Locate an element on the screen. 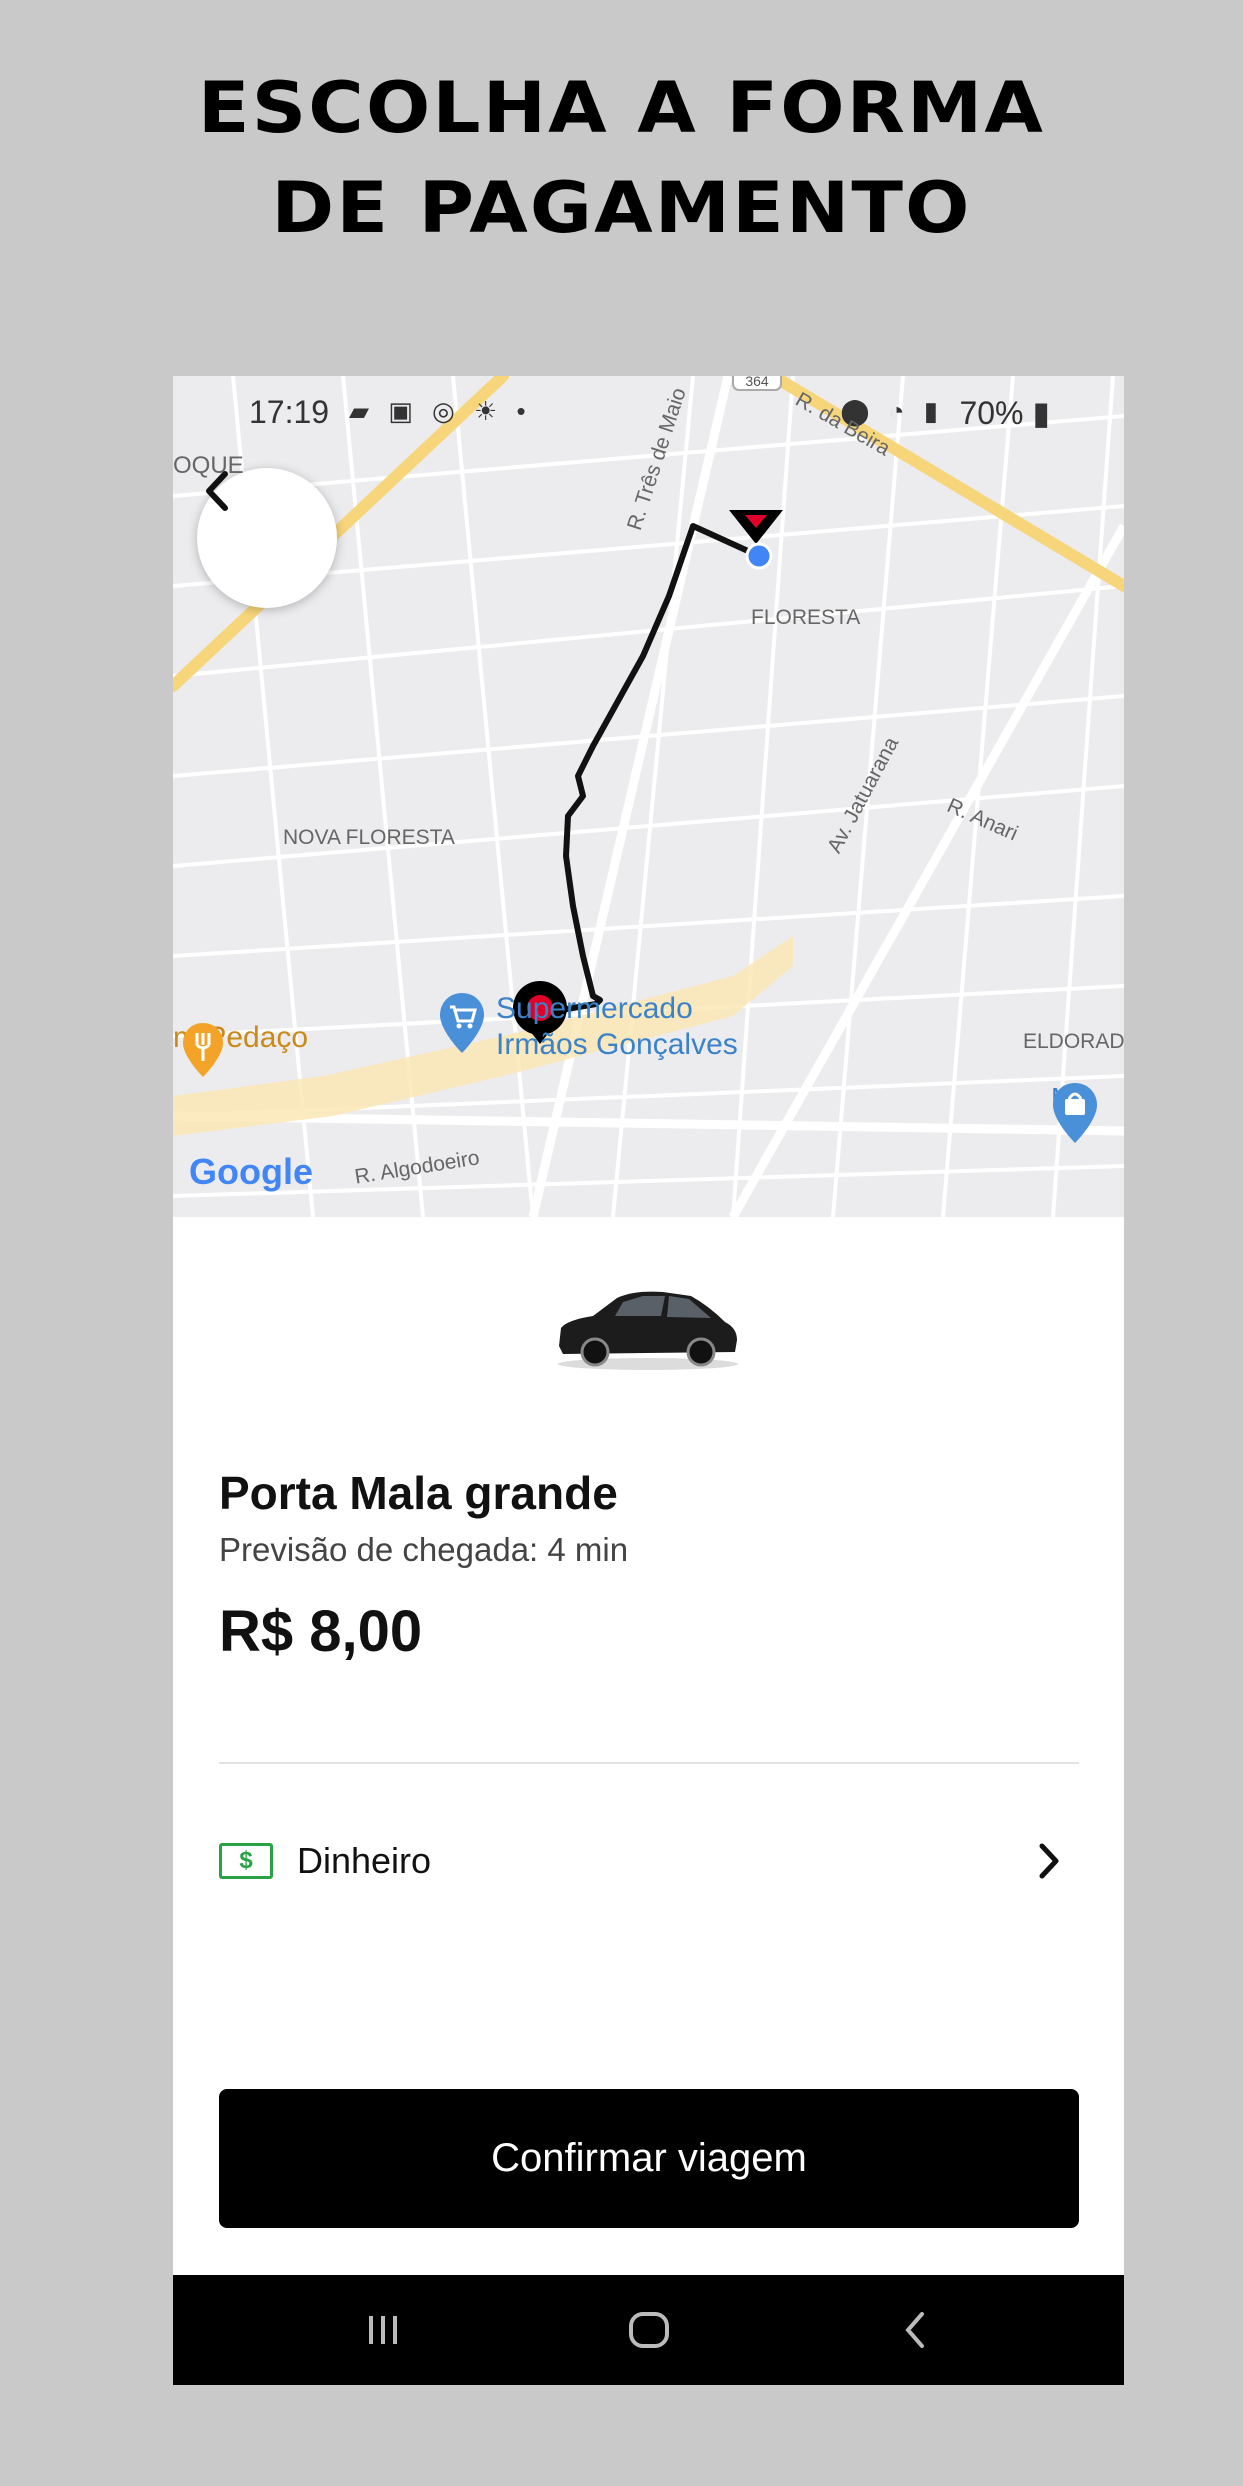 The image size is (1243, 2486). home-button is located at coordinates (649, 2330).